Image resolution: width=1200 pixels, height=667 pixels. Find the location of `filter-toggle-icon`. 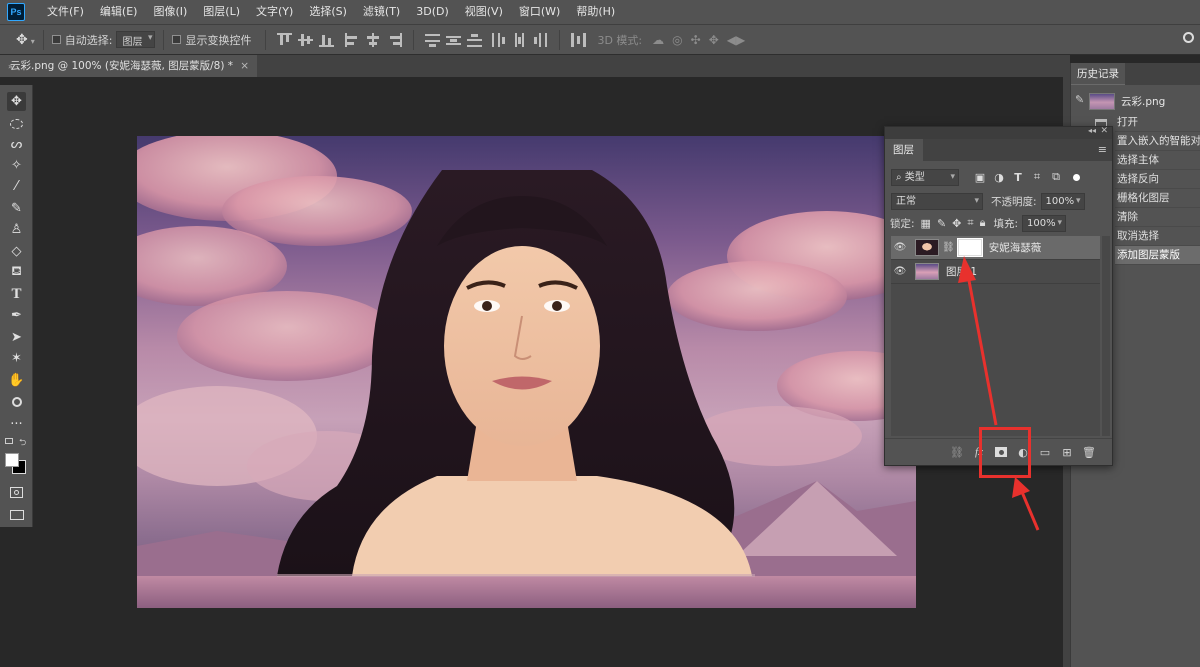

filter-toggle-icon is located at coordinates (1076, 177).